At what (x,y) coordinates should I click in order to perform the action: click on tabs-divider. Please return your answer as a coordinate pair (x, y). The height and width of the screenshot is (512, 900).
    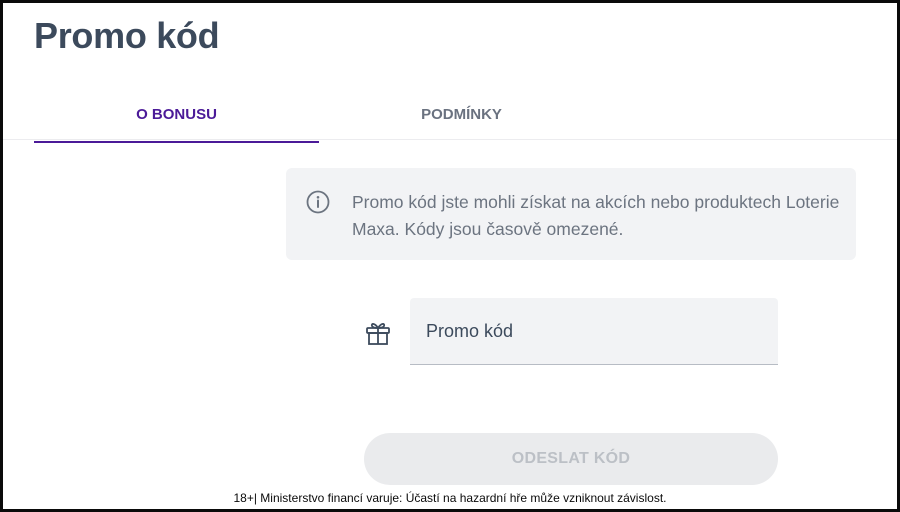
    Looking at the image, I should click on (450, 139).